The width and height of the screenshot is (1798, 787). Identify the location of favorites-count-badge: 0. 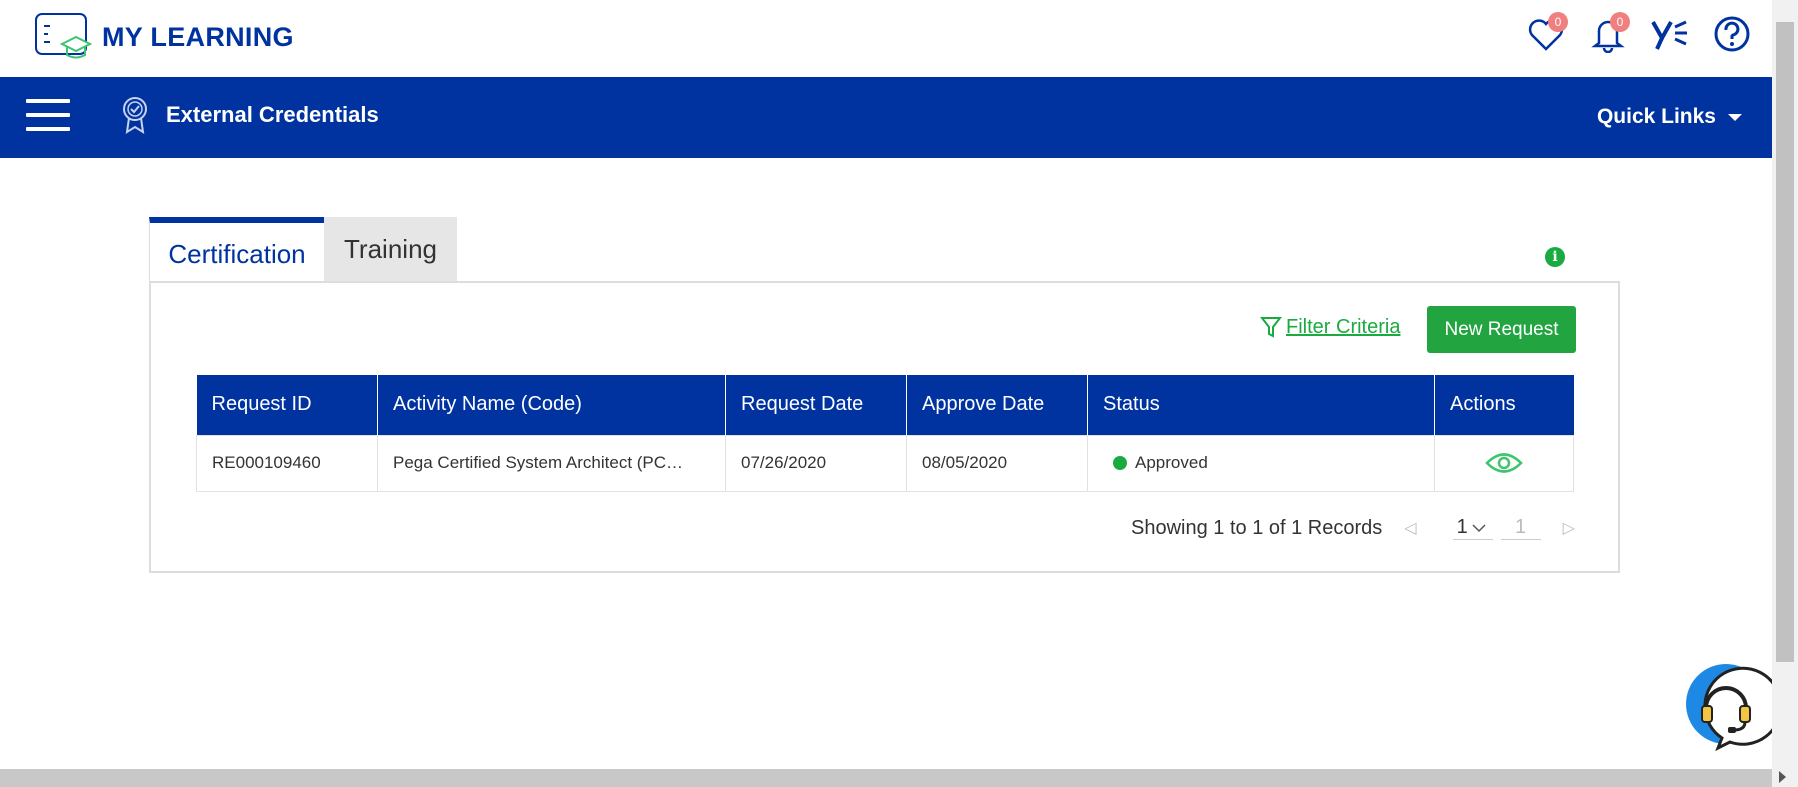
(1558, 22).